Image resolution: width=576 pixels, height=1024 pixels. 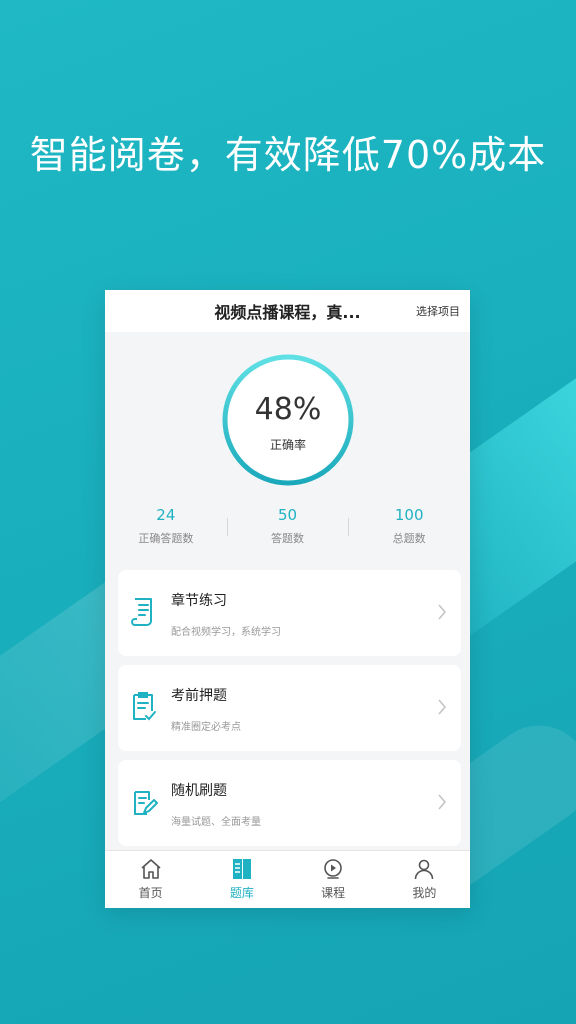 I want to click on card-title: 考前押题, so click(x=199, y=696).